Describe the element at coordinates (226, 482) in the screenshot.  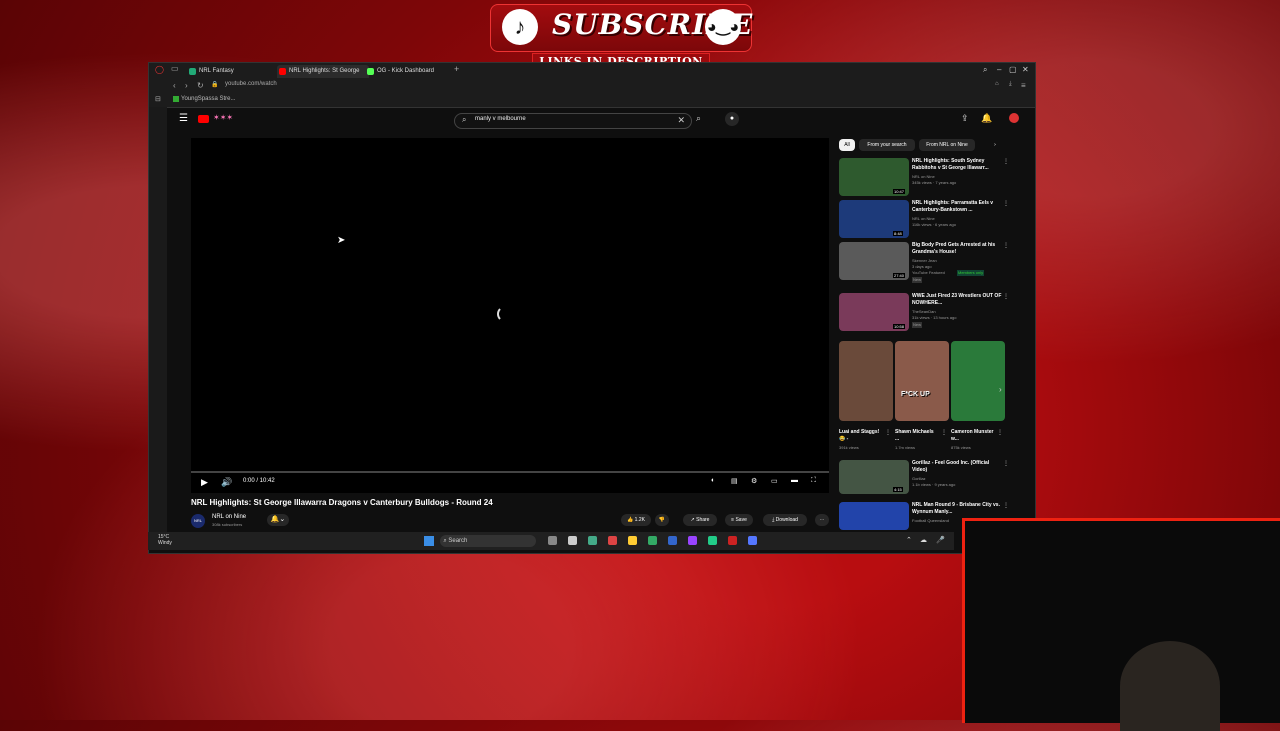
I see `volume-icon: 🔊` at that location.